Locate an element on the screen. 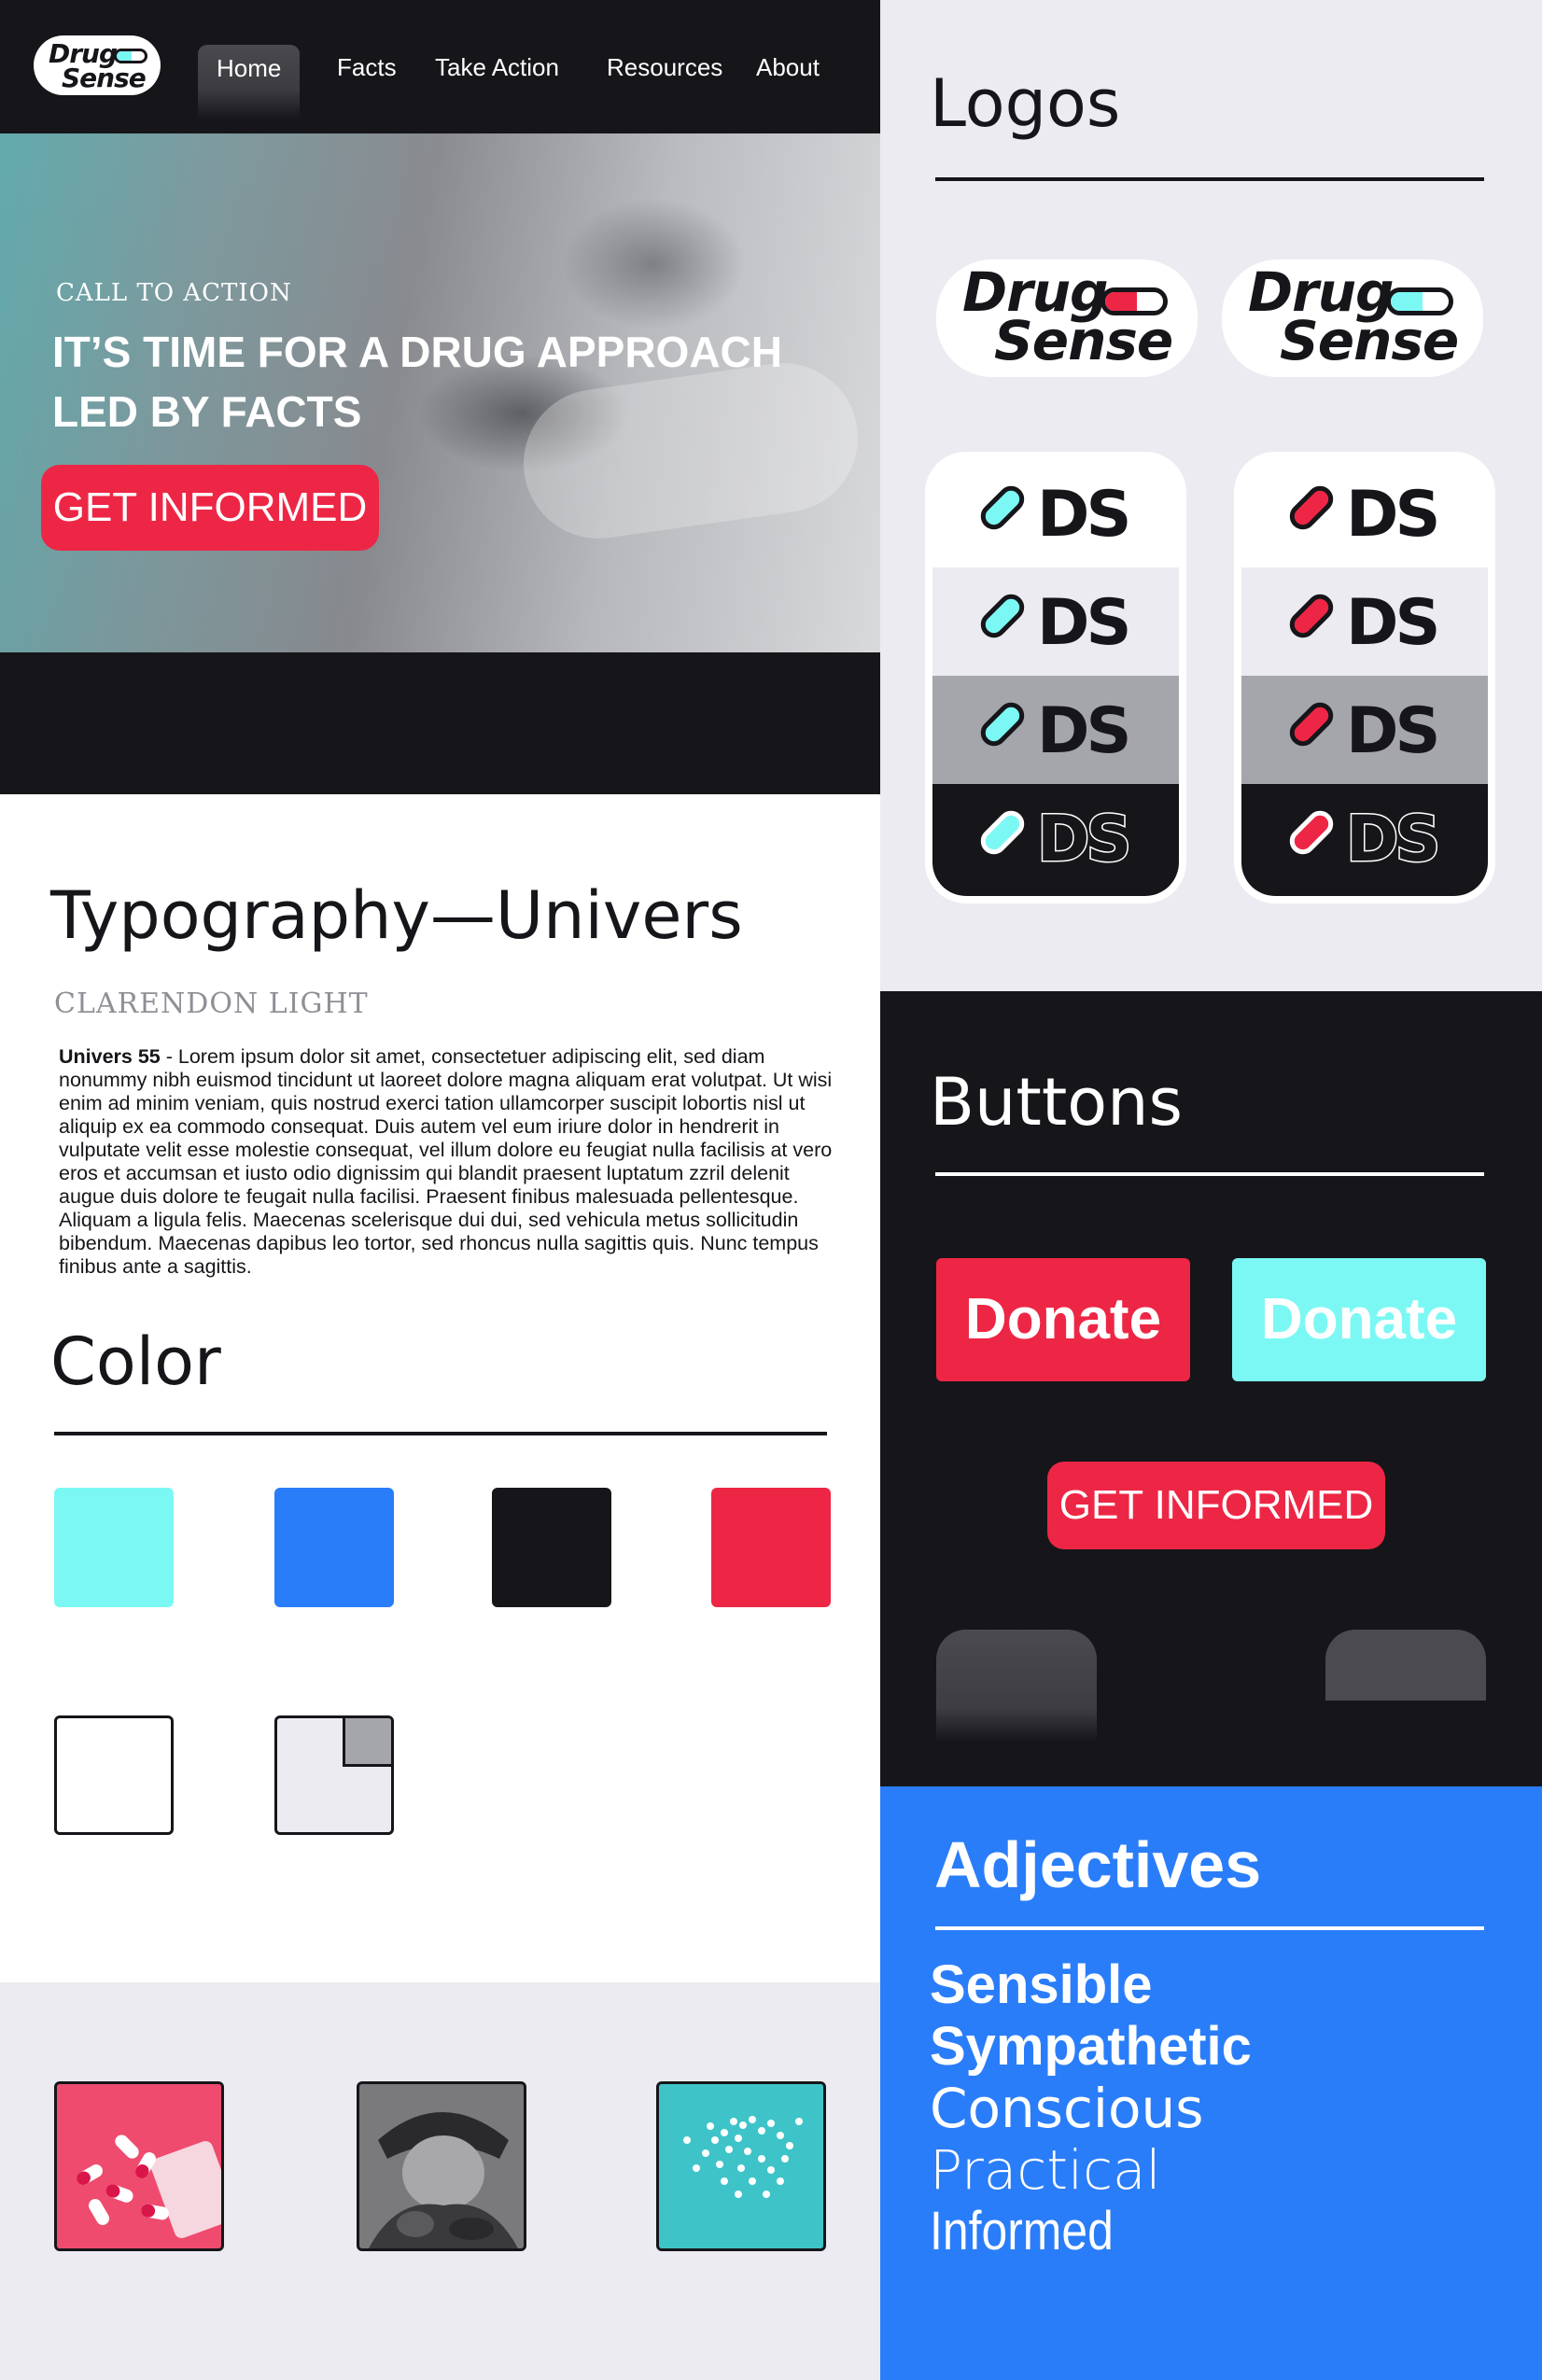 The image size is (1542, 2380). adjective-sensible: Sensible is located at coordinates (1041, 1984).